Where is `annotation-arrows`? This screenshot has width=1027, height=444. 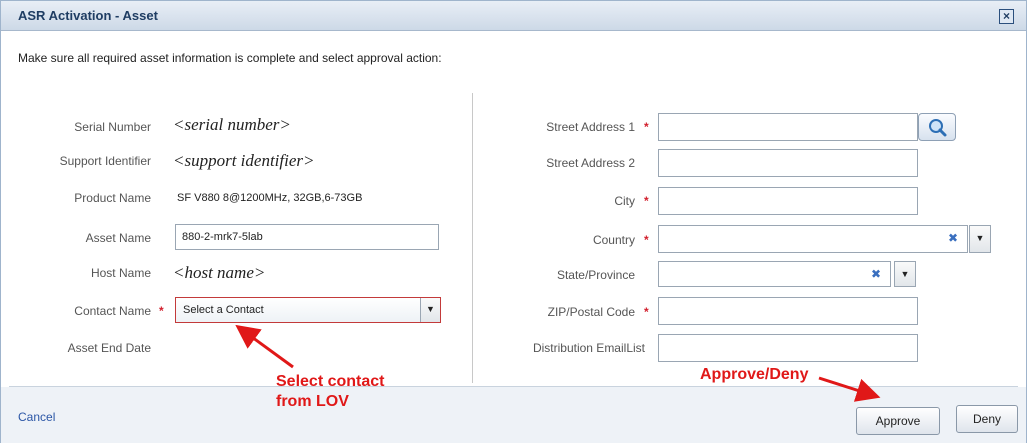
annotation-arrows is located at coordinates (558, 363).